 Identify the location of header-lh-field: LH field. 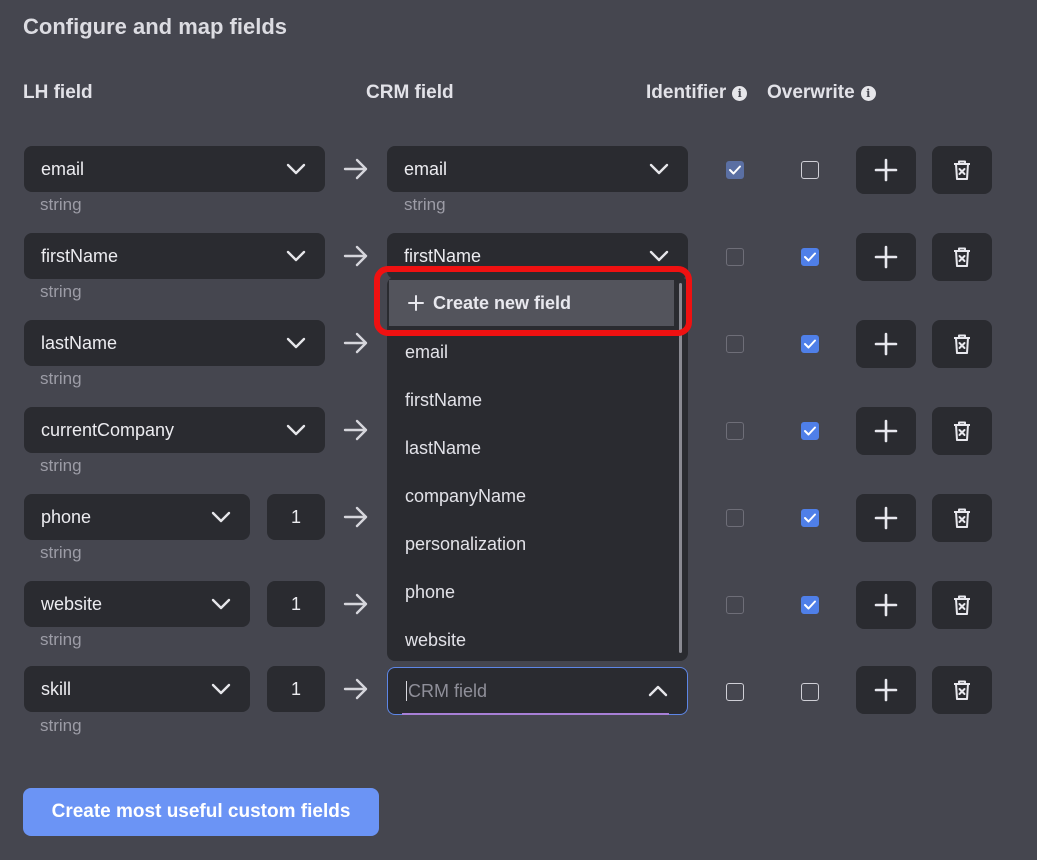
(58, 93).